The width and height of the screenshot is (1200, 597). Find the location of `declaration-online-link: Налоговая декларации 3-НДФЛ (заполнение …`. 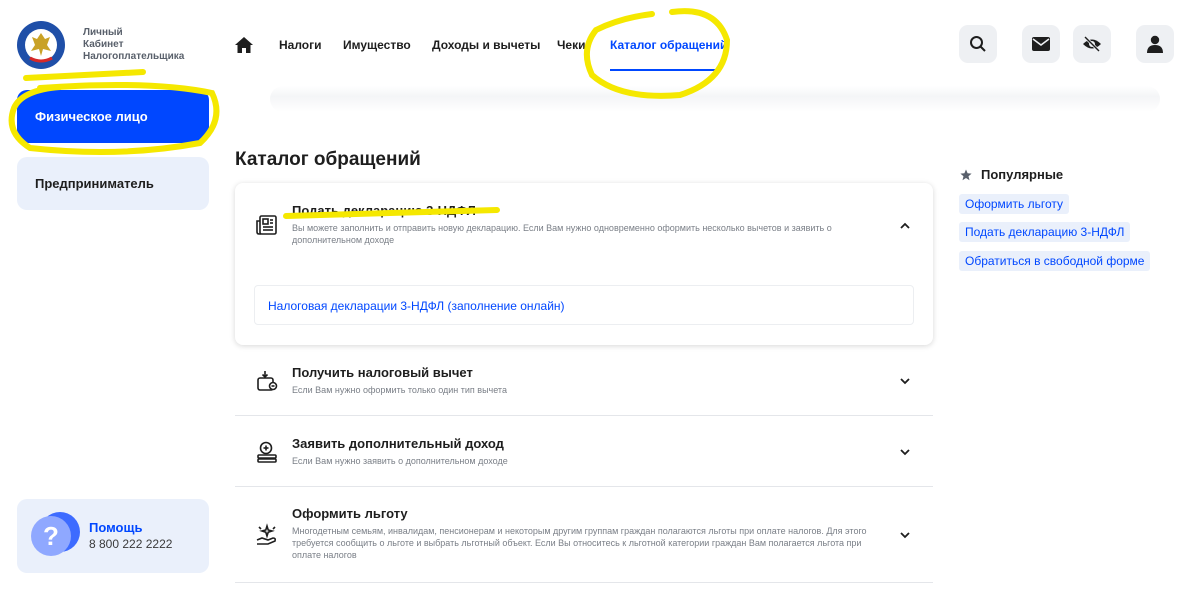

declaration-online-link: Налоговая декларации 3-НДФЛ (заполнение … is located at coordinates (416, 306).